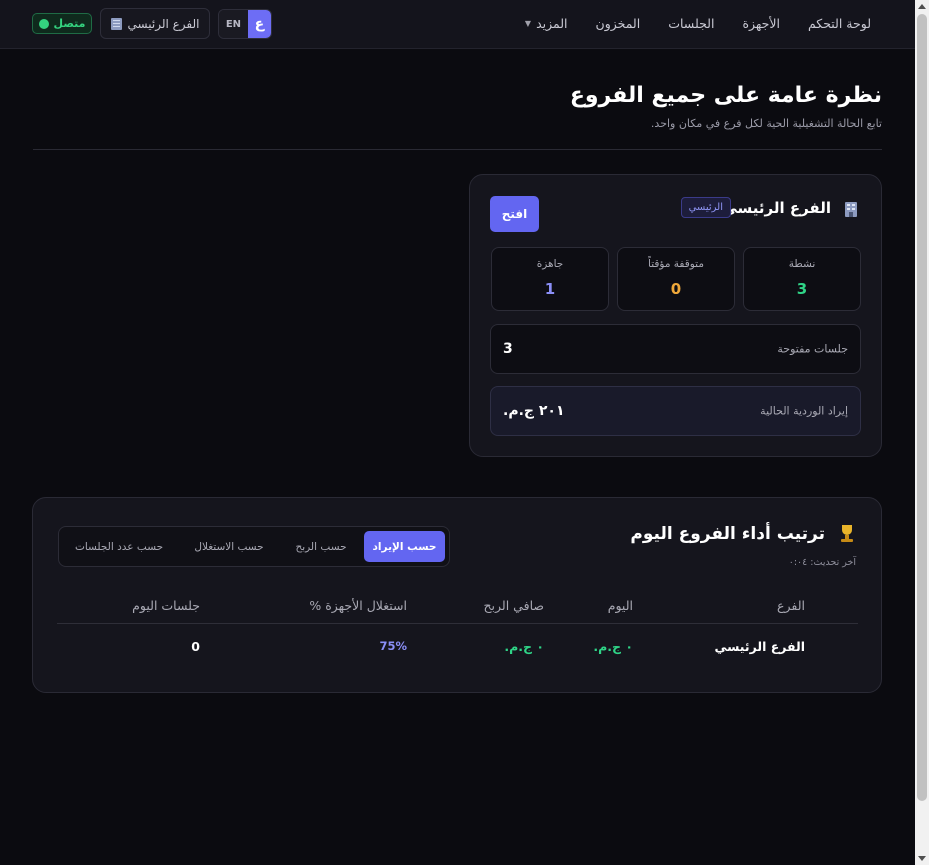 The image size is (929, 865). What do you see at coordinates (195, 646) in the screenshot?
I see `cell-sessions: 0` at bounding box center [195, 646].